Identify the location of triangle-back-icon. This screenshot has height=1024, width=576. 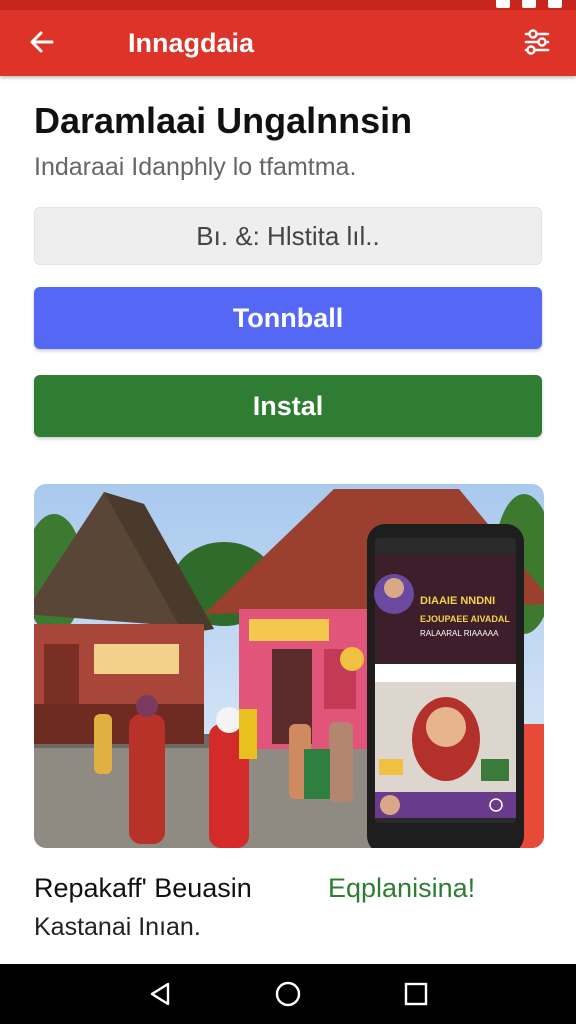
(160, 994).